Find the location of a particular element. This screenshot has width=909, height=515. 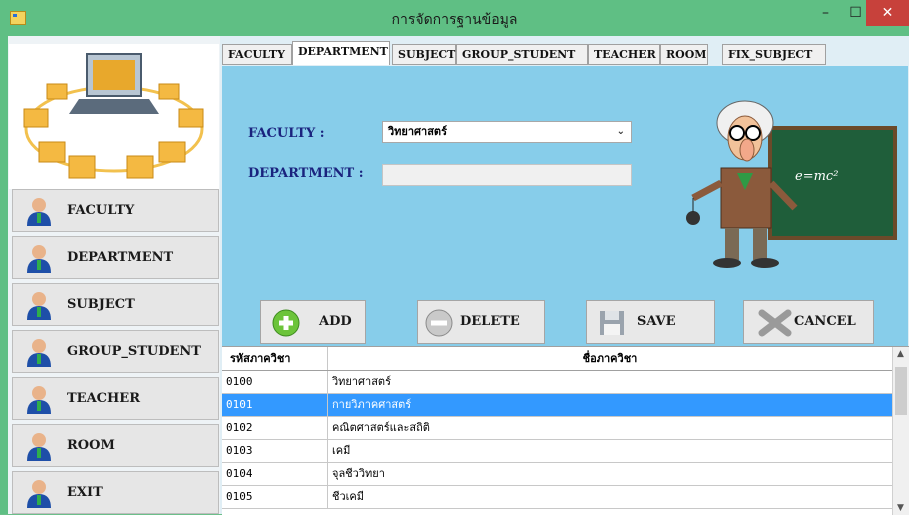

tab-department: DEPARTMENT is located at coordinates (341, 53).